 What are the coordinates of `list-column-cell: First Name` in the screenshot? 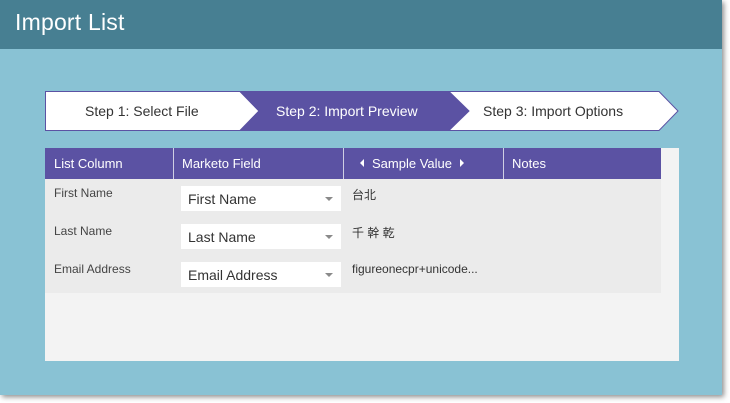 It's located at (83, 193).